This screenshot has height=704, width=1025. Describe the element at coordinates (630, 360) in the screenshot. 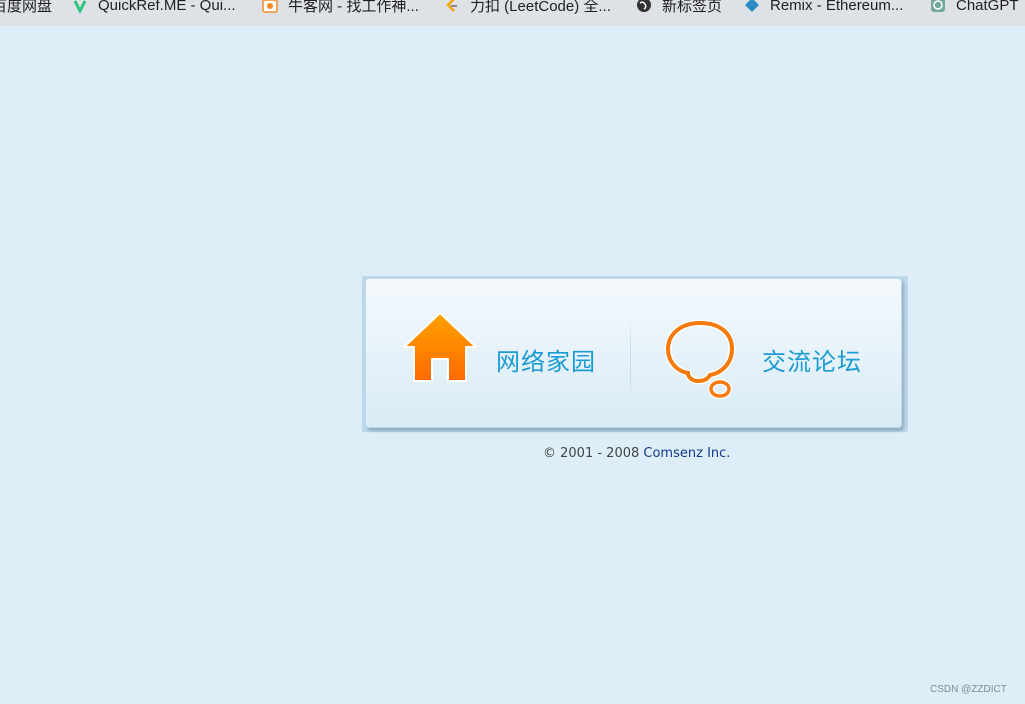

I see `nav-divider` at that location.